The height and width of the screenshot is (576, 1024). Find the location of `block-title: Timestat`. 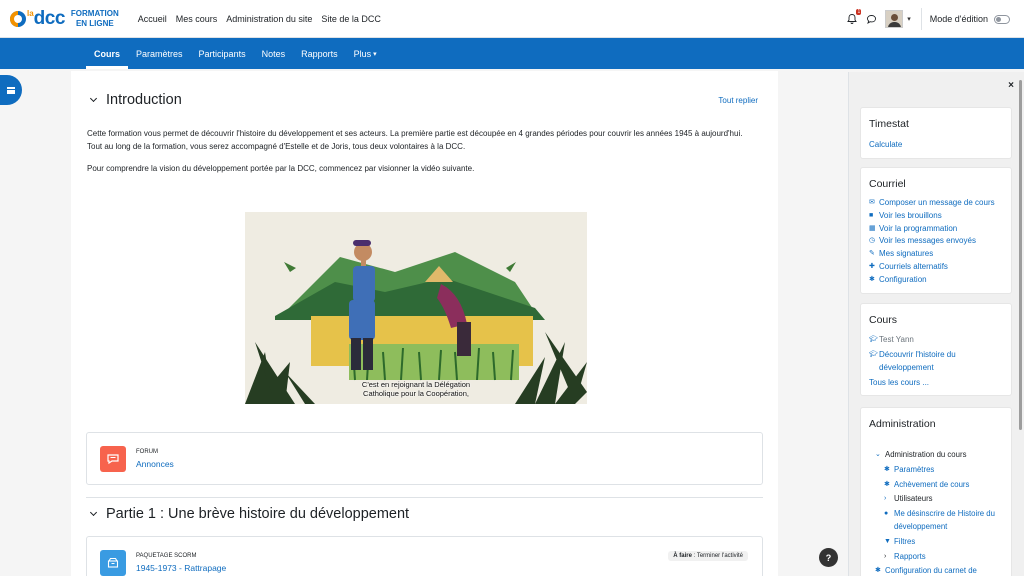

block-title: Timestat is located at coordinates (889, 124).